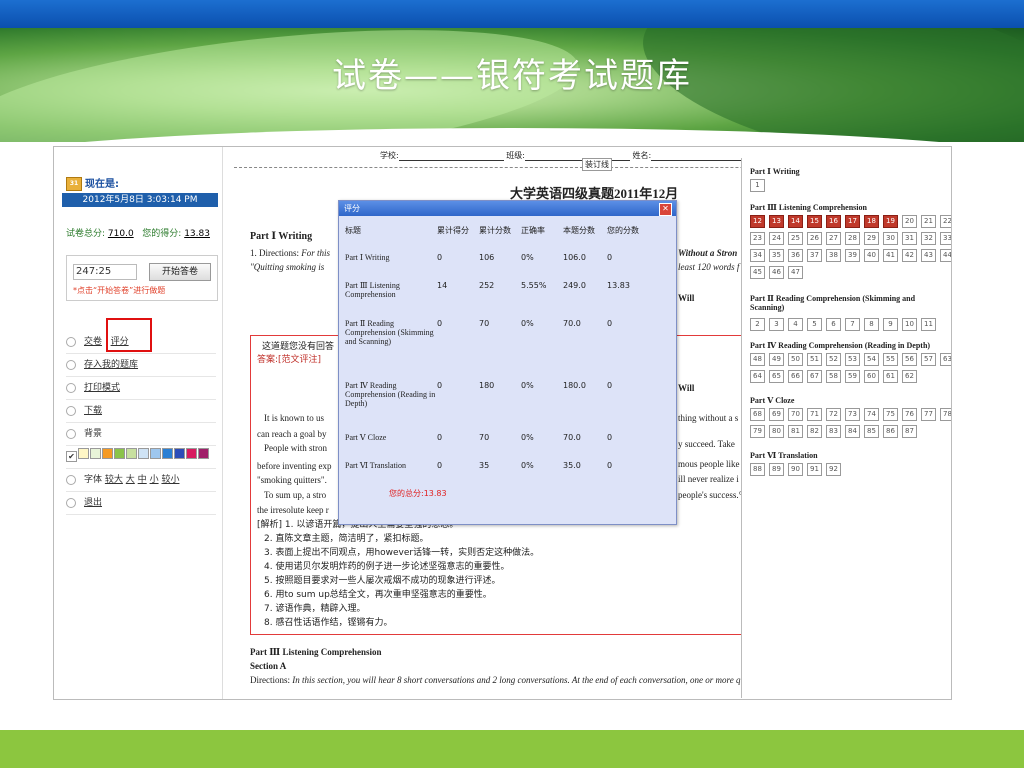  Describe the element at coordinates (890, 359) in the screenshot. I see `question-number-button: 55` at that location.